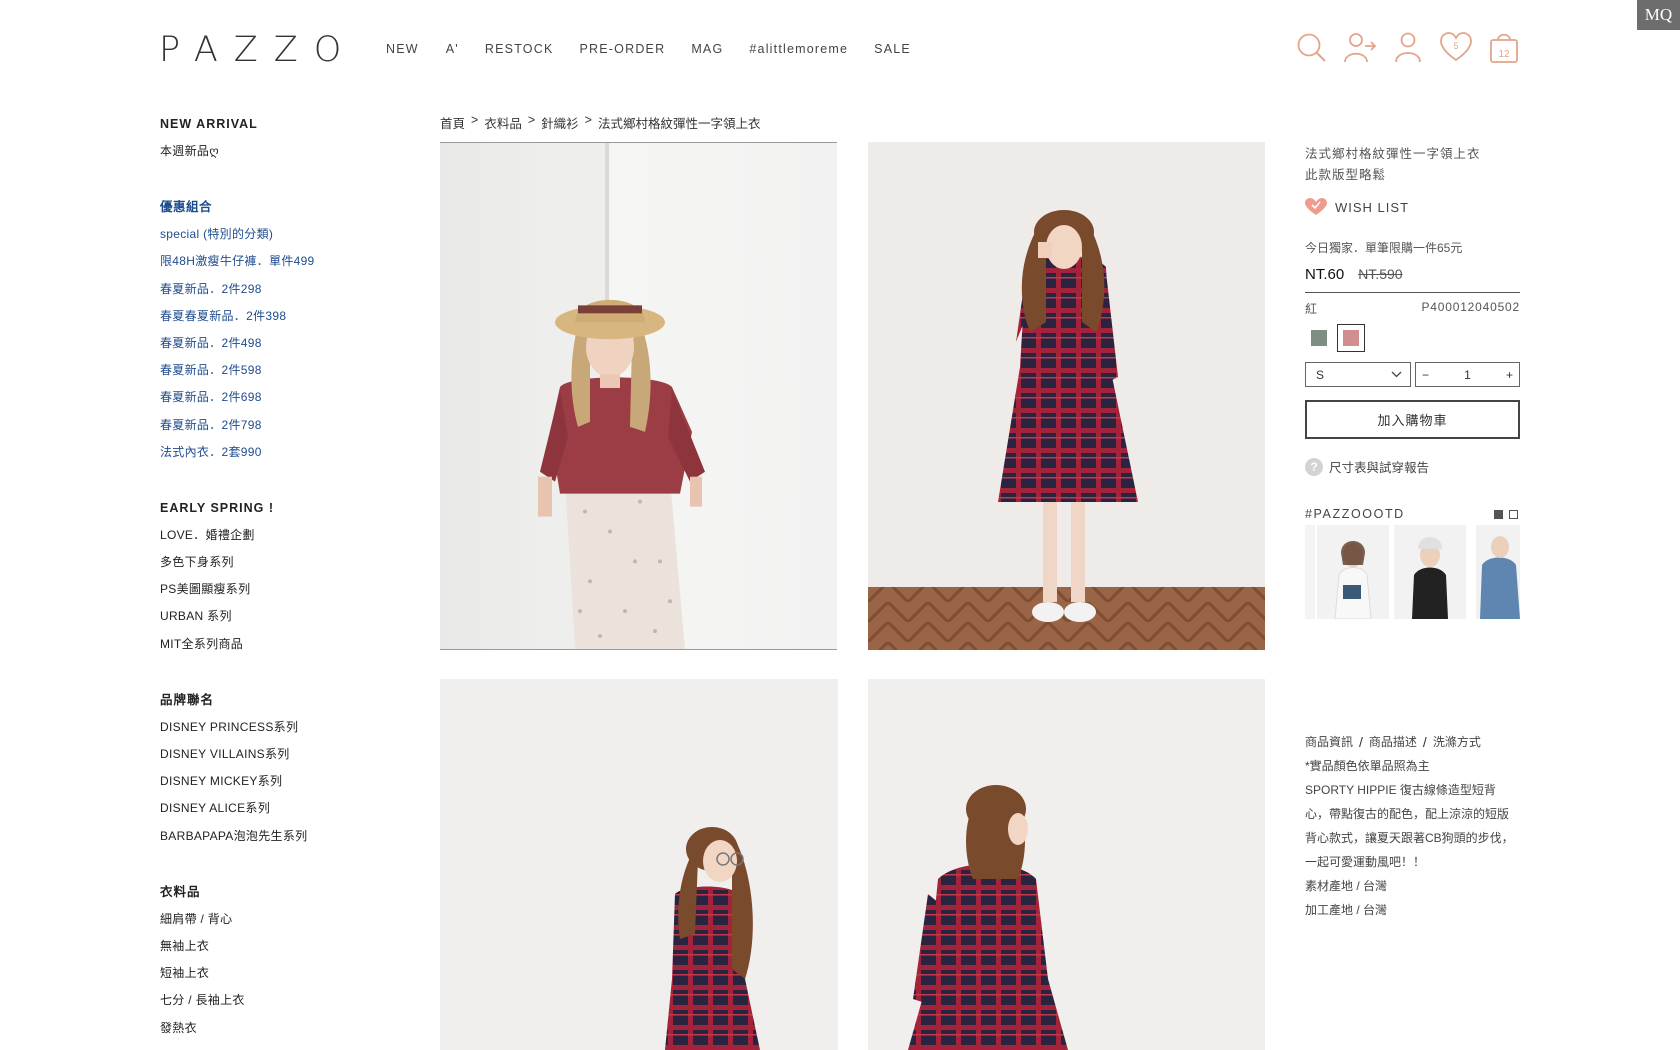  I want to click on brand-logo: PAZZO, so click(258, 50).